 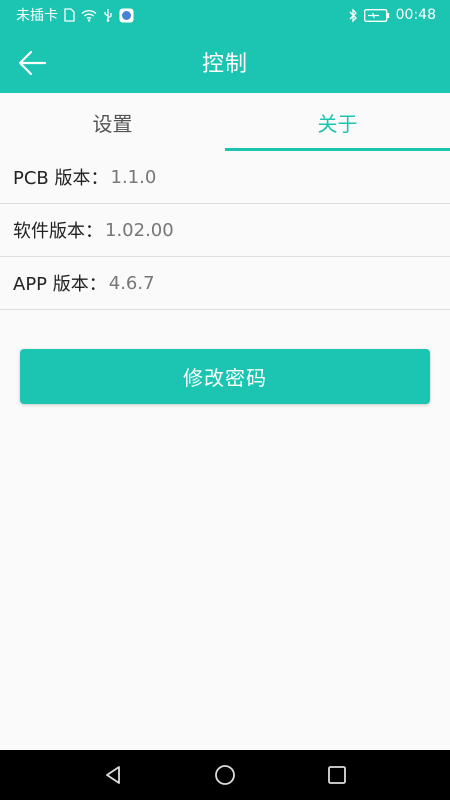 What do you see at coordinates (69, 15) in the screenshot?
I see `sim-icon` at bounding box center [69, 15].